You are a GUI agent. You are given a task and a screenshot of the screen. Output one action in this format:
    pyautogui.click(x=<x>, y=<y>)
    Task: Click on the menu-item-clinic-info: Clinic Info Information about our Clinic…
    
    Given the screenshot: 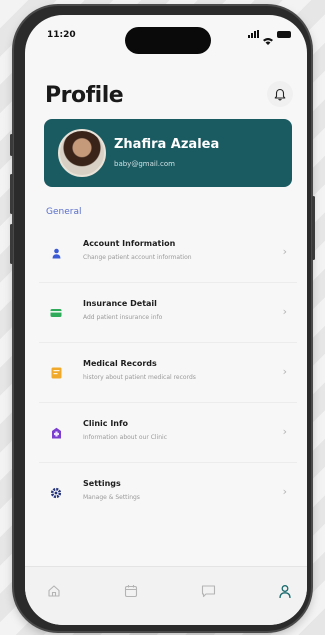 What is the action you would take?
    pyautogui.click(x=168, y=433)
    